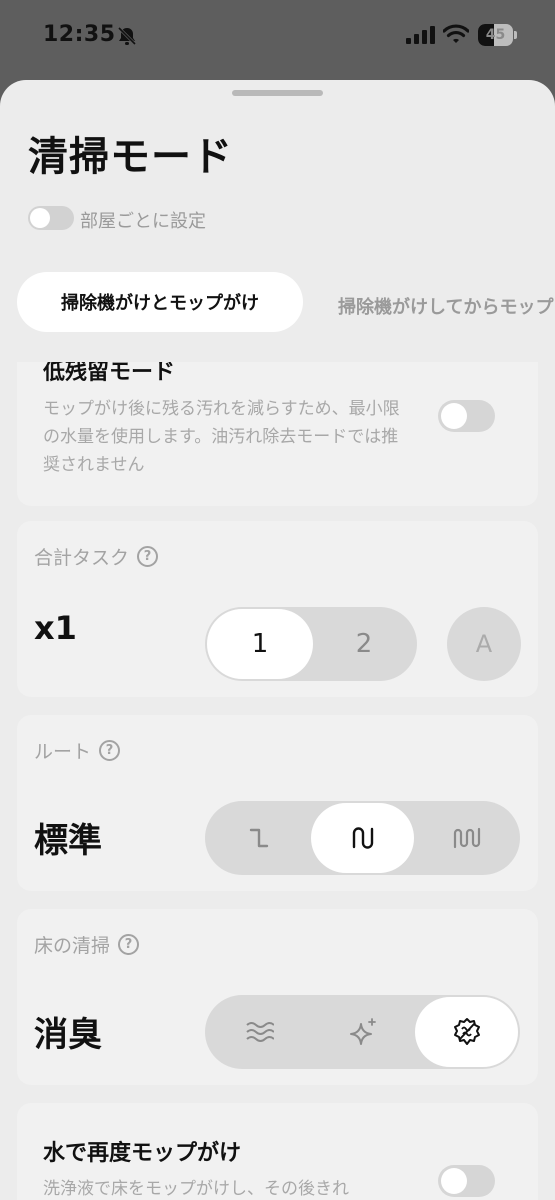  What do you see at coordinates (277, 39) in the screenshot?
I see `status-bar: 12:35 45` at bounding box center [277, 39].